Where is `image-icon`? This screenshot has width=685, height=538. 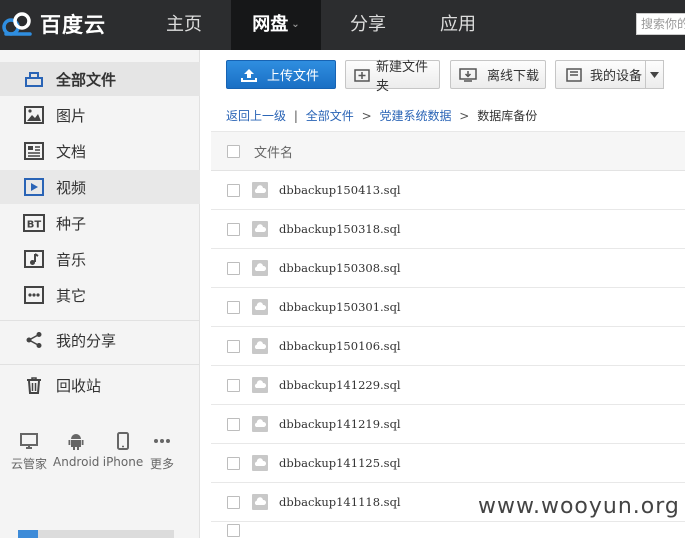
image-icon is located at coordinates (34, 115).